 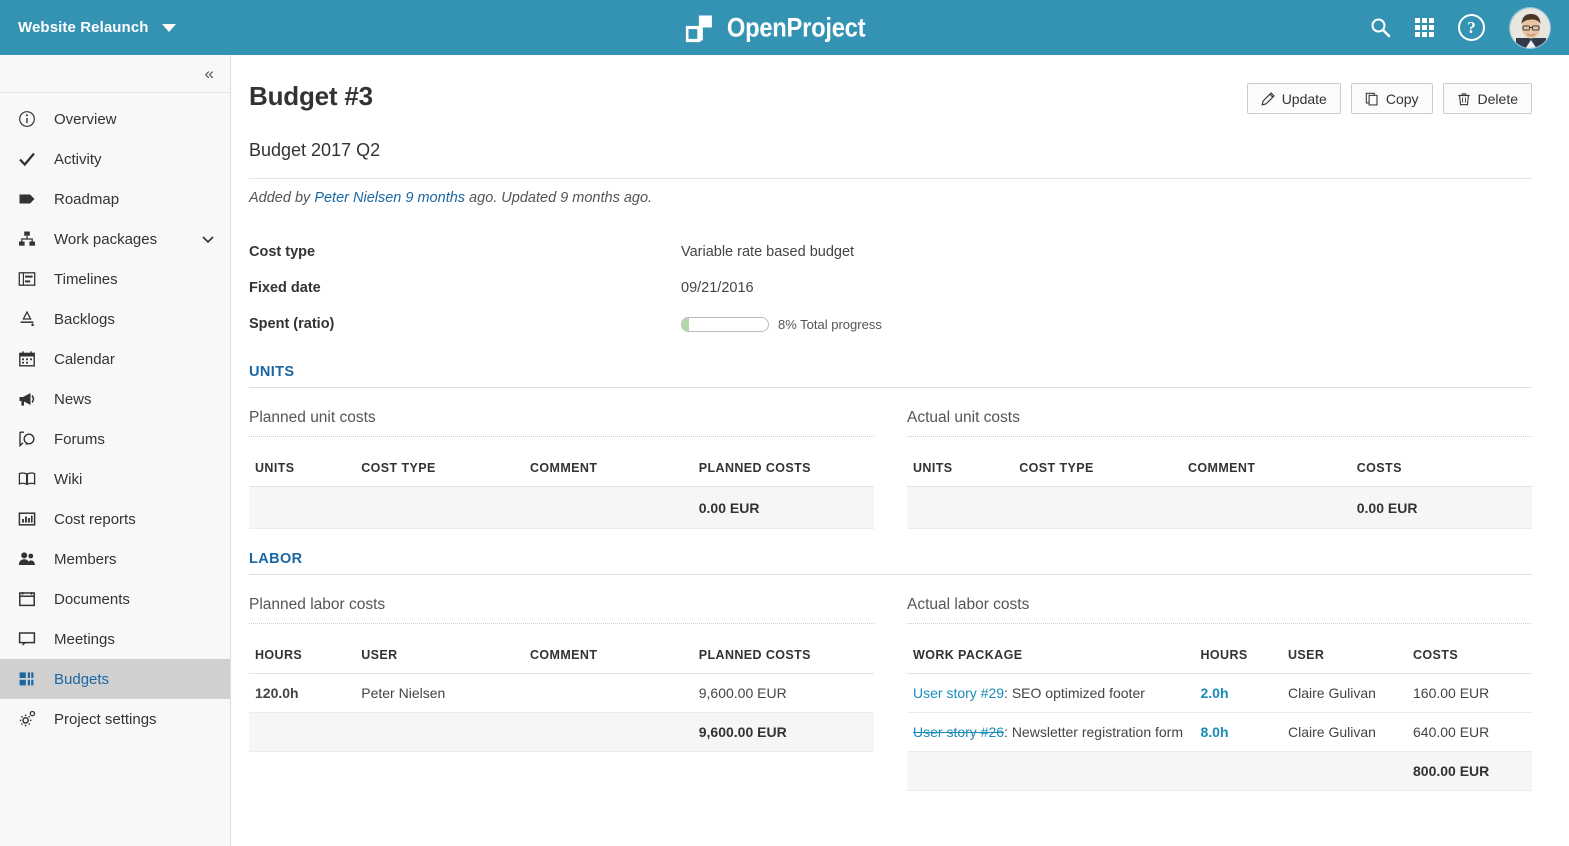 What do you see at coordinates (115, 639) in the screenshot?
I see `sidebar-item-meetings: Meetings` at bounding box center [115, 639].